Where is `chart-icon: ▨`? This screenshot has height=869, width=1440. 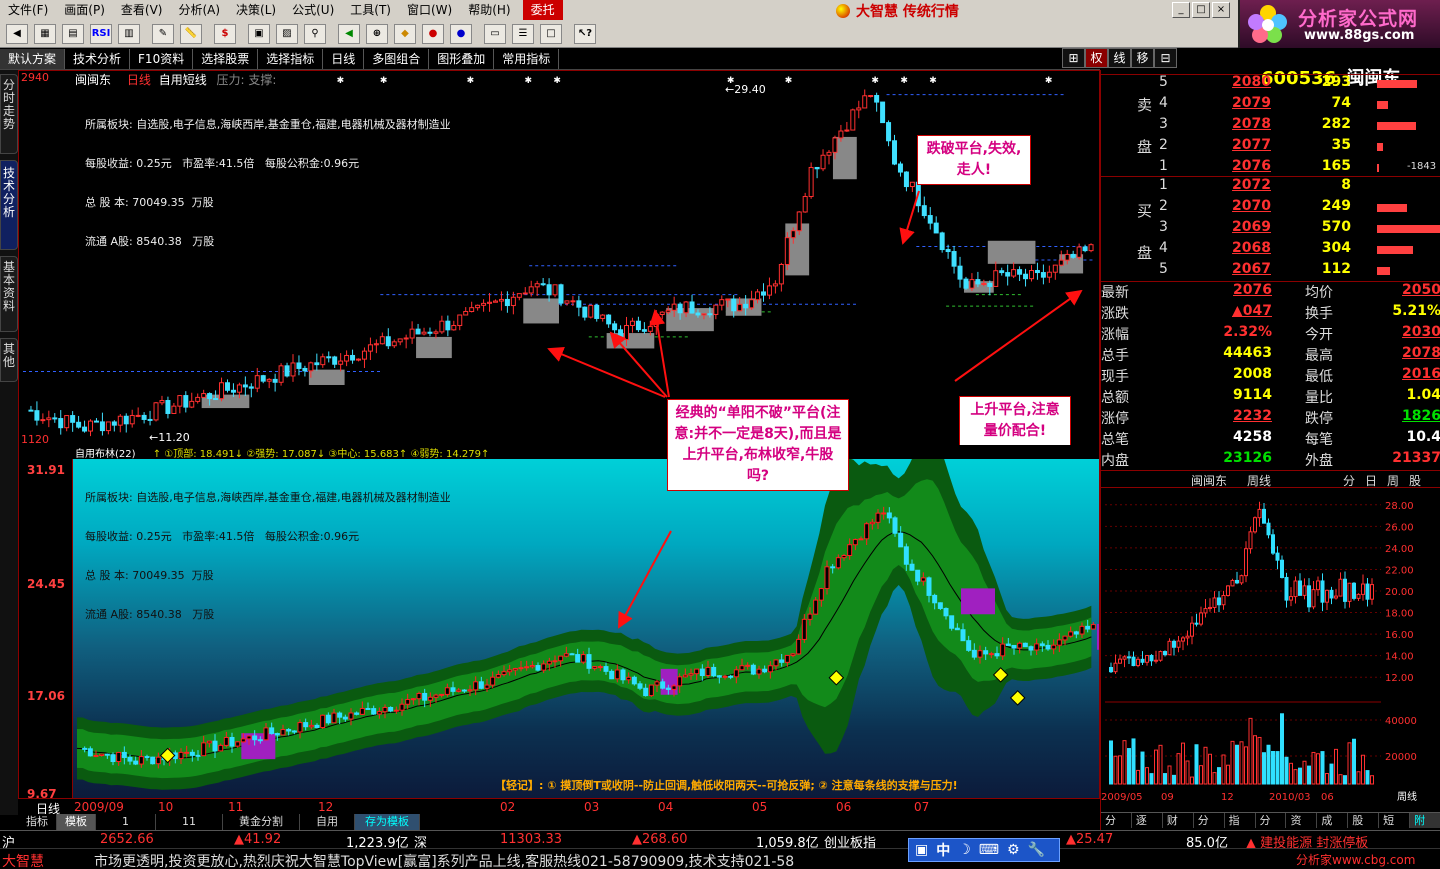
chart-icon: ▨ is located at coordinates (287, 34).